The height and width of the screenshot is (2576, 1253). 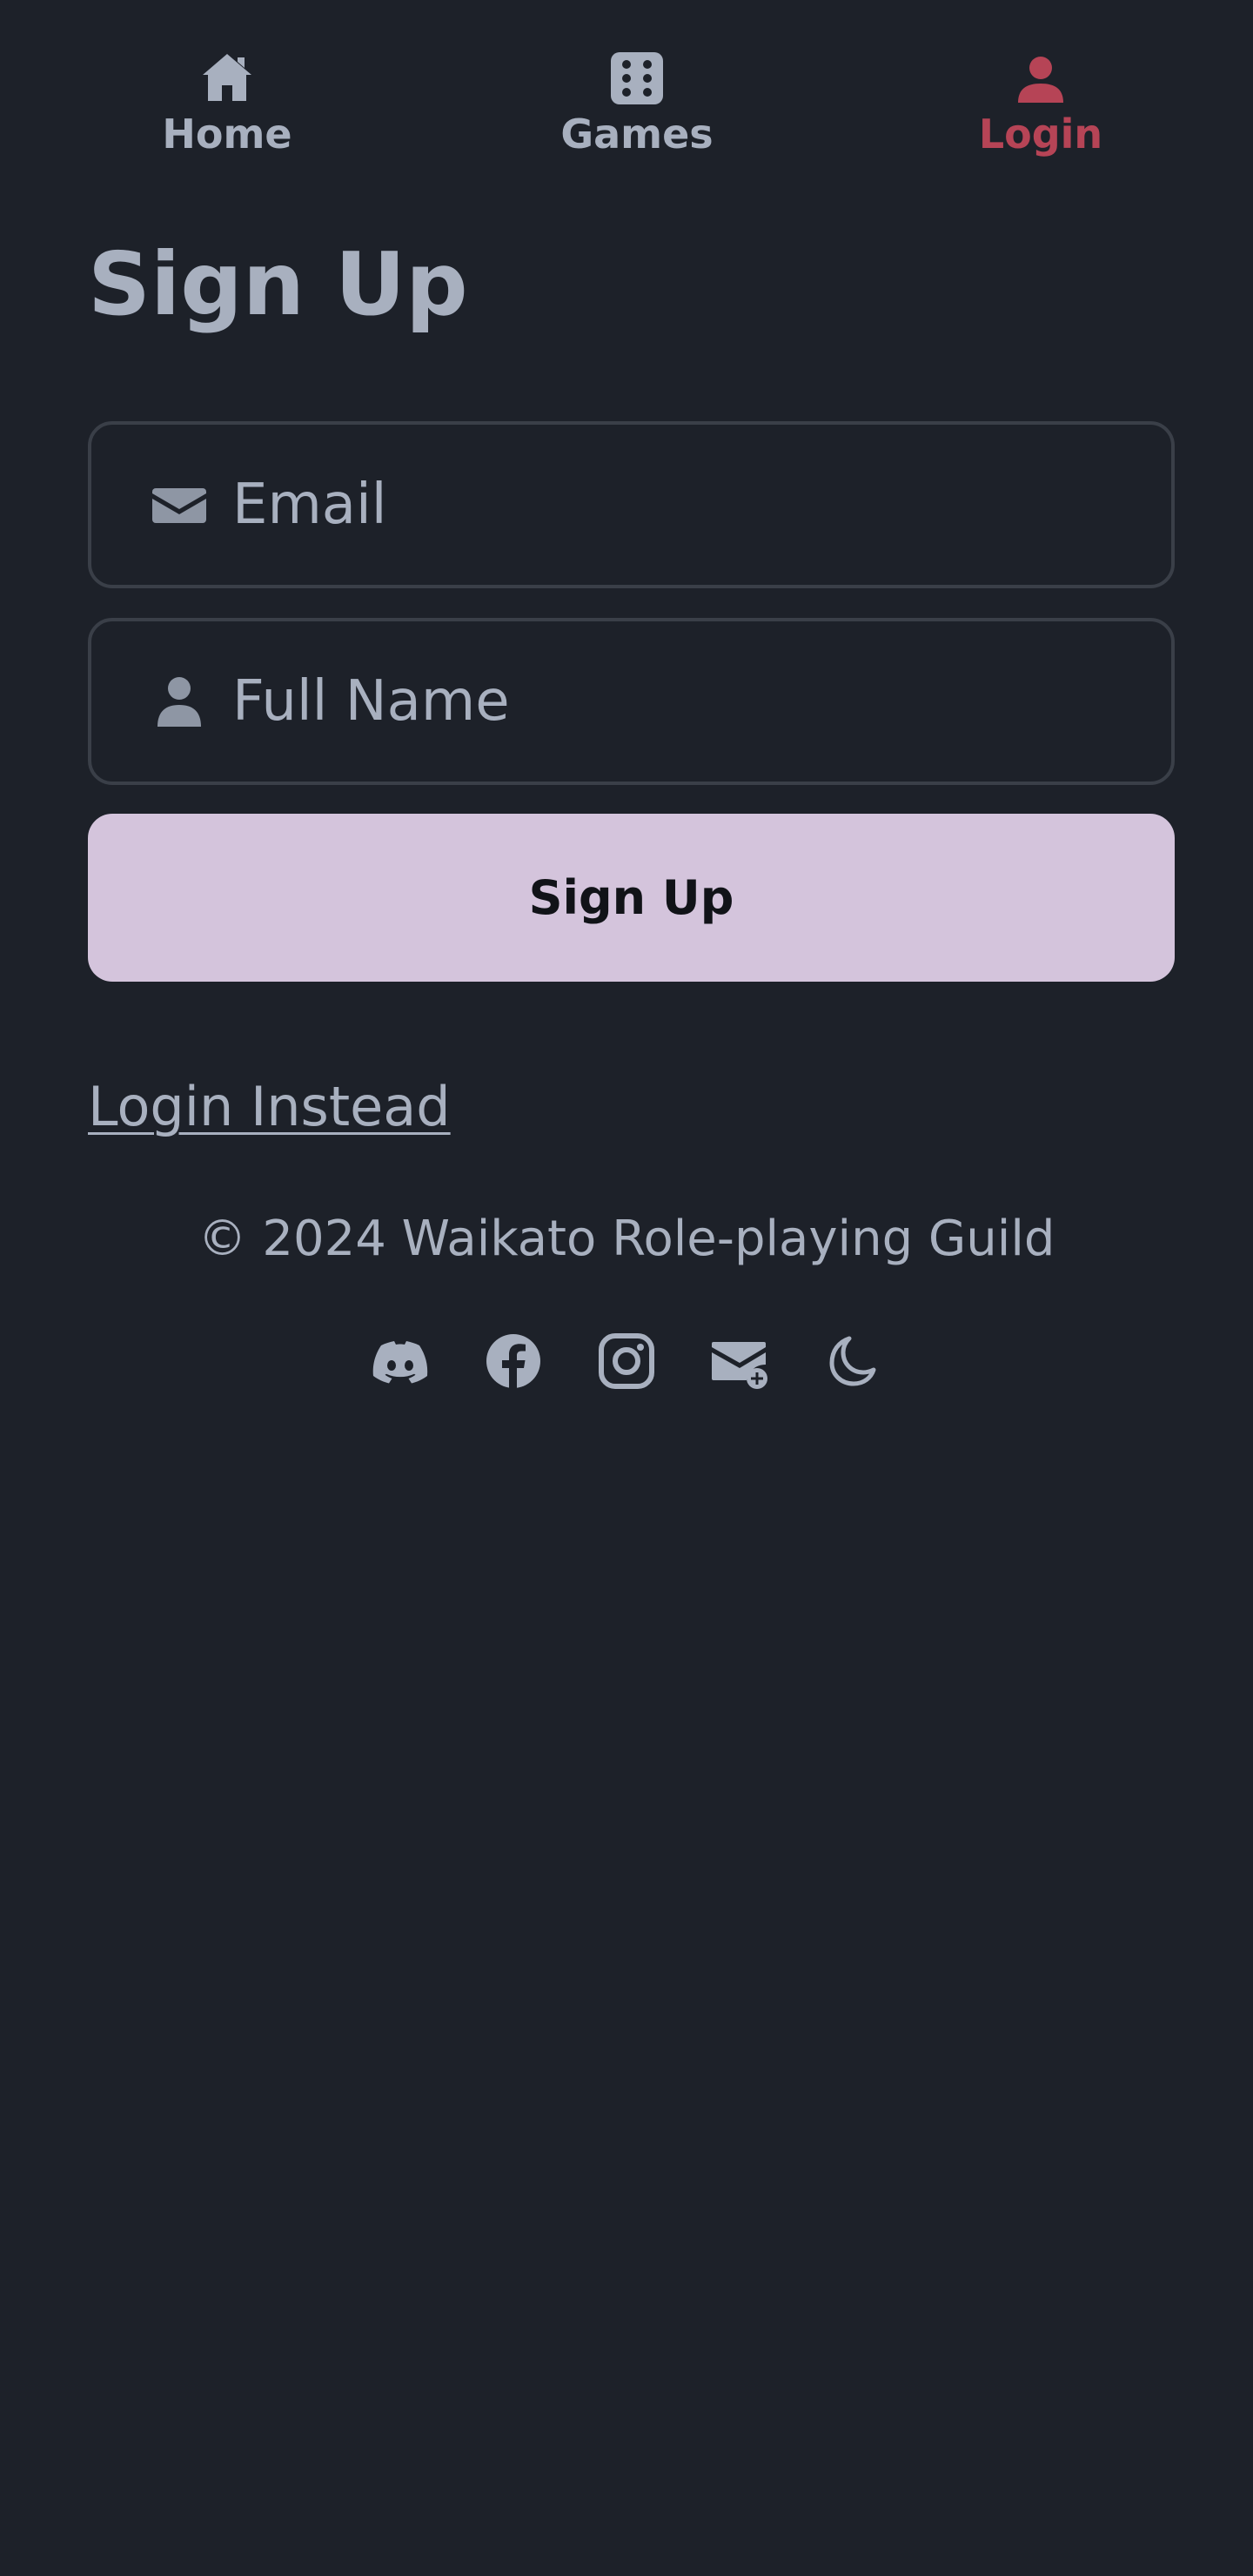 I want to click on top-nav: Home Games Login, so click(x=626, y=91).